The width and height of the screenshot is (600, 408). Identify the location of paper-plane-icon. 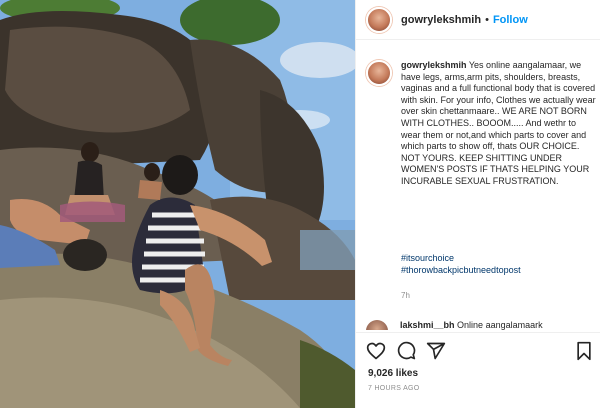
(436, 351).